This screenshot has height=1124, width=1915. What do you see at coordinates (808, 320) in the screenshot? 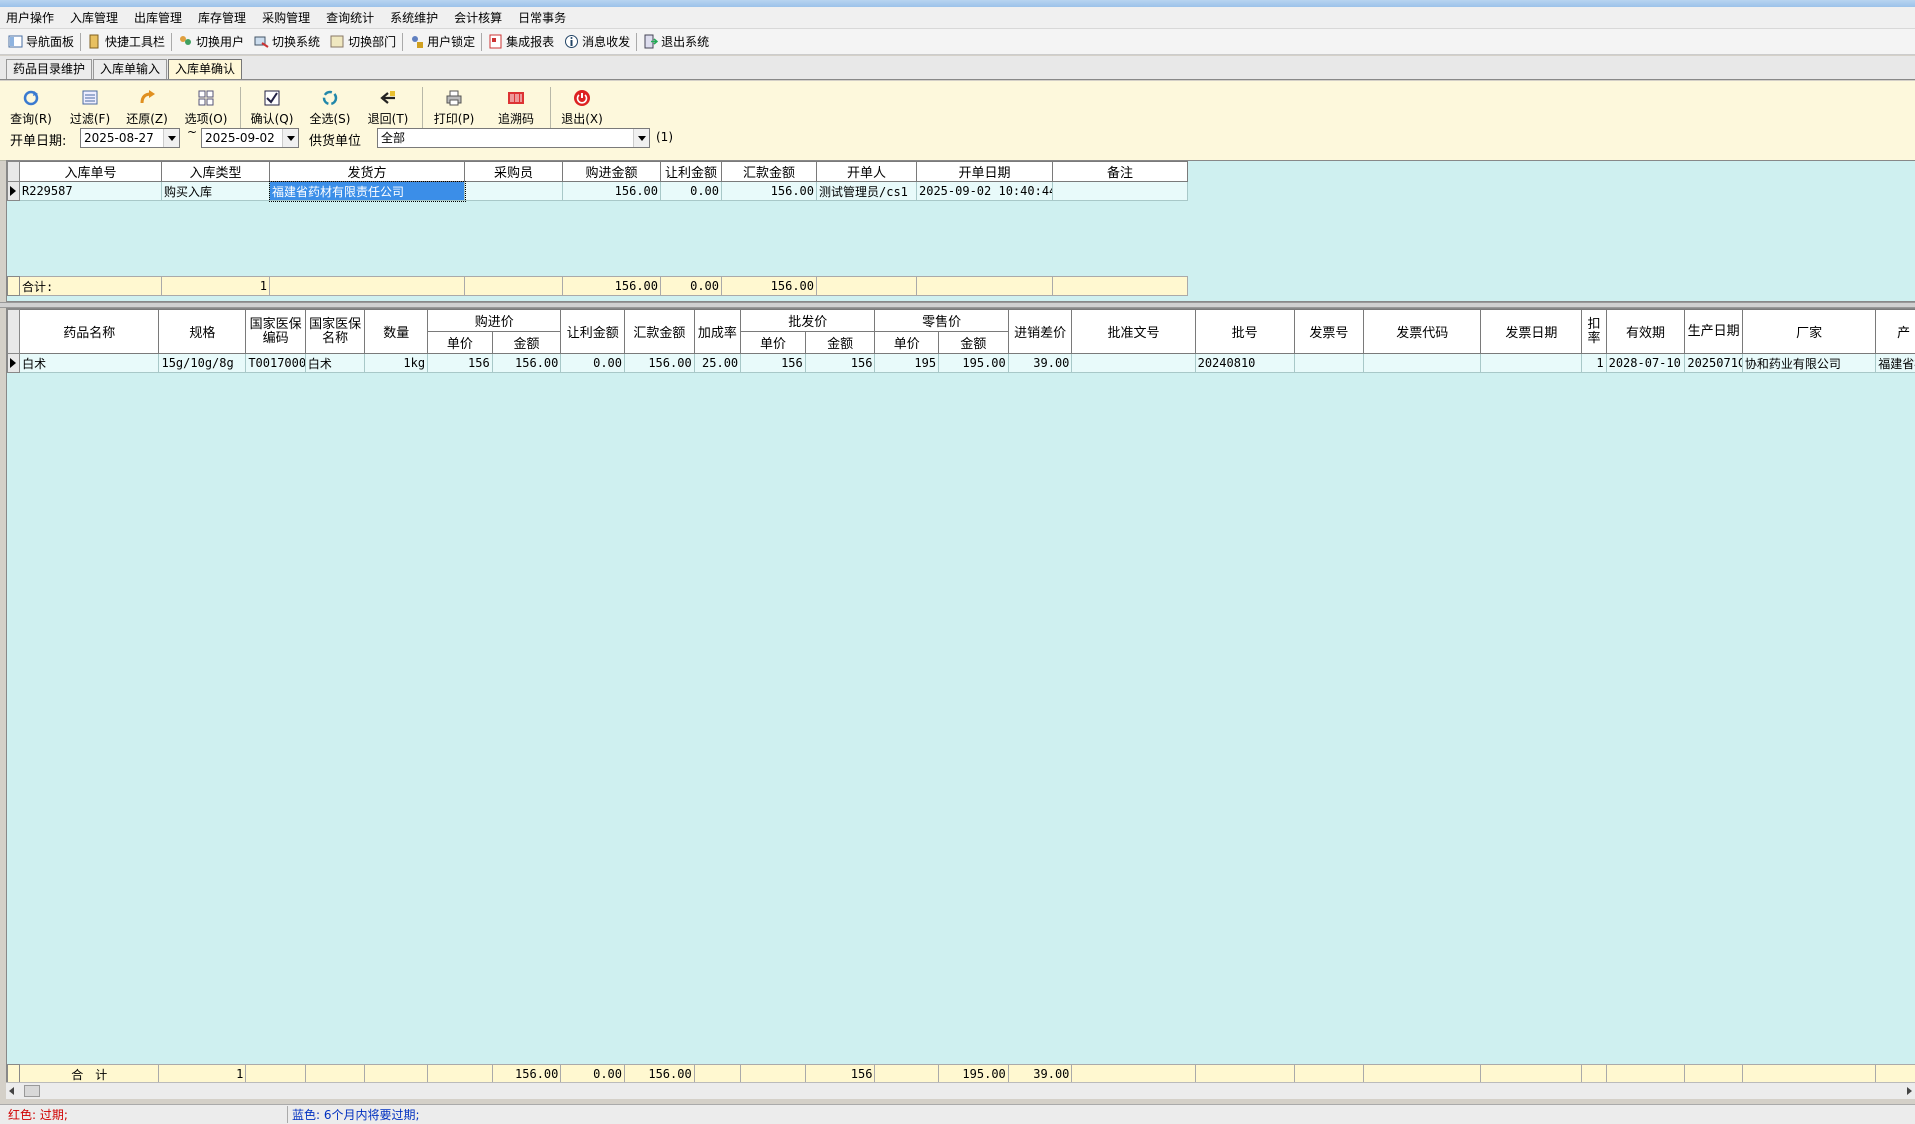
I see `col-wholesale: 批发价` at bounding box center [808, 320].